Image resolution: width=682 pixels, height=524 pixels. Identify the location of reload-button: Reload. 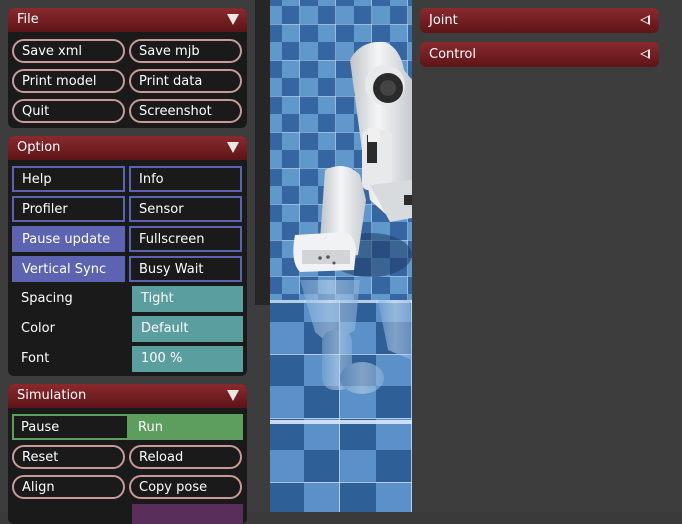
(185, 457).